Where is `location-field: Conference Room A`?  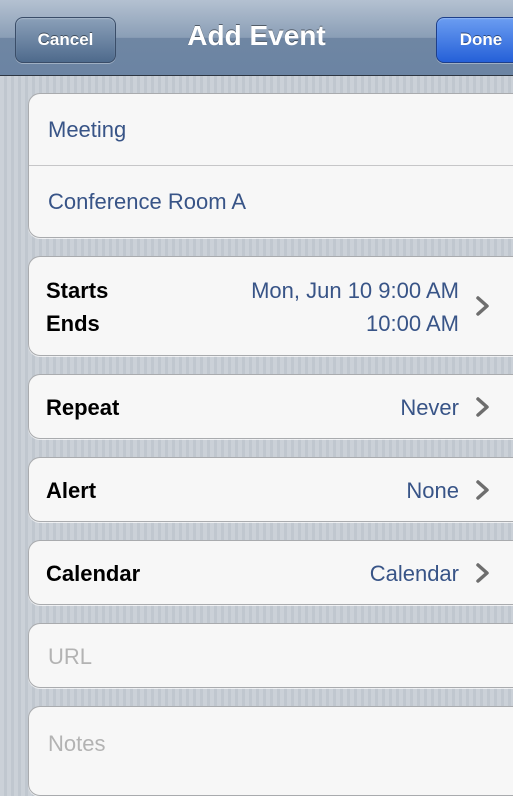
location-field: Conference Room A is located at coordinates (271, 202).